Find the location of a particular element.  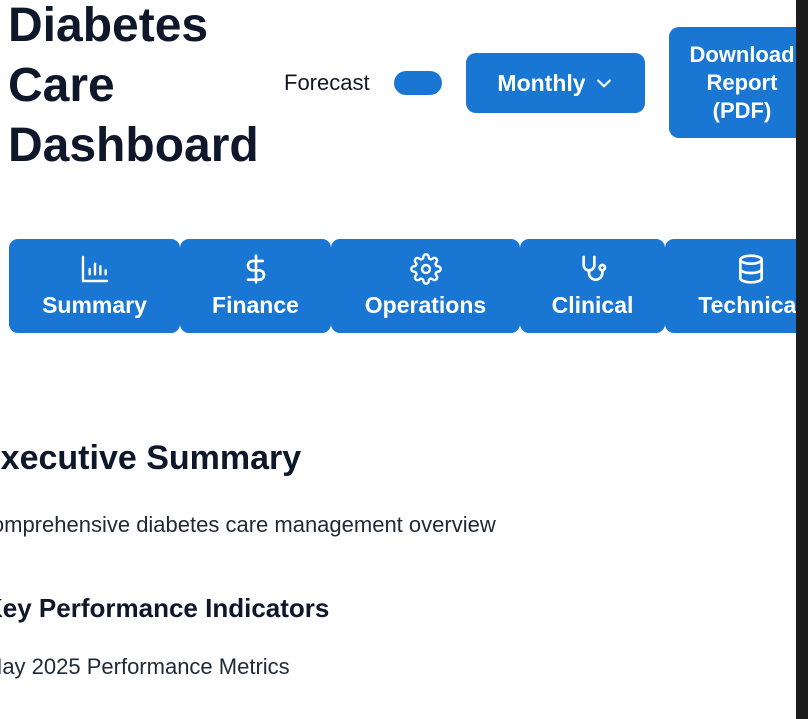

page-title-line-3: Dashboard is located at coordinates (133, 145).